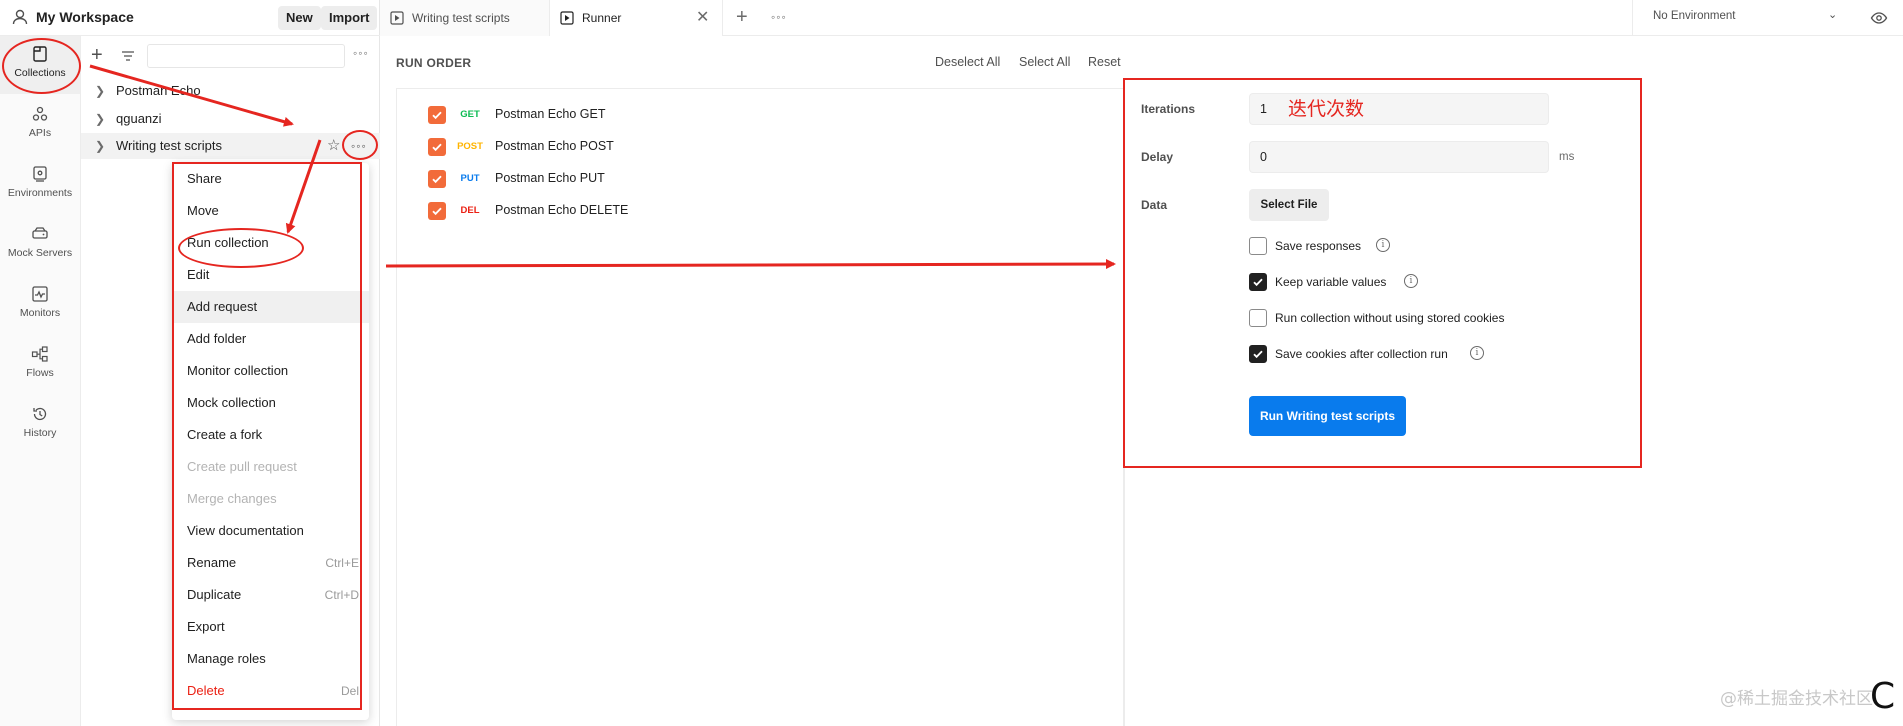 Image resolution: width=1903 pixels, height=726 pixels. What do you see at coordinates (1044, 62) in the screenshot?
I see `select-all-link: Select All` at bounding box center [1044, 62].